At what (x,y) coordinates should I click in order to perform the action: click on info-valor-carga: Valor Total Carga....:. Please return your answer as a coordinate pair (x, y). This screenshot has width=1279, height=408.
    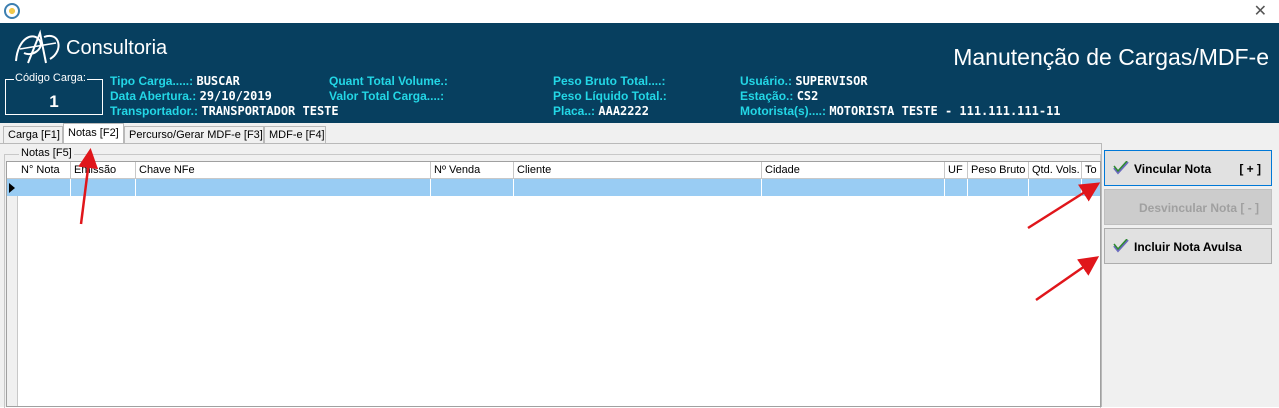
    Looking at the image, I should click on (387, 96).